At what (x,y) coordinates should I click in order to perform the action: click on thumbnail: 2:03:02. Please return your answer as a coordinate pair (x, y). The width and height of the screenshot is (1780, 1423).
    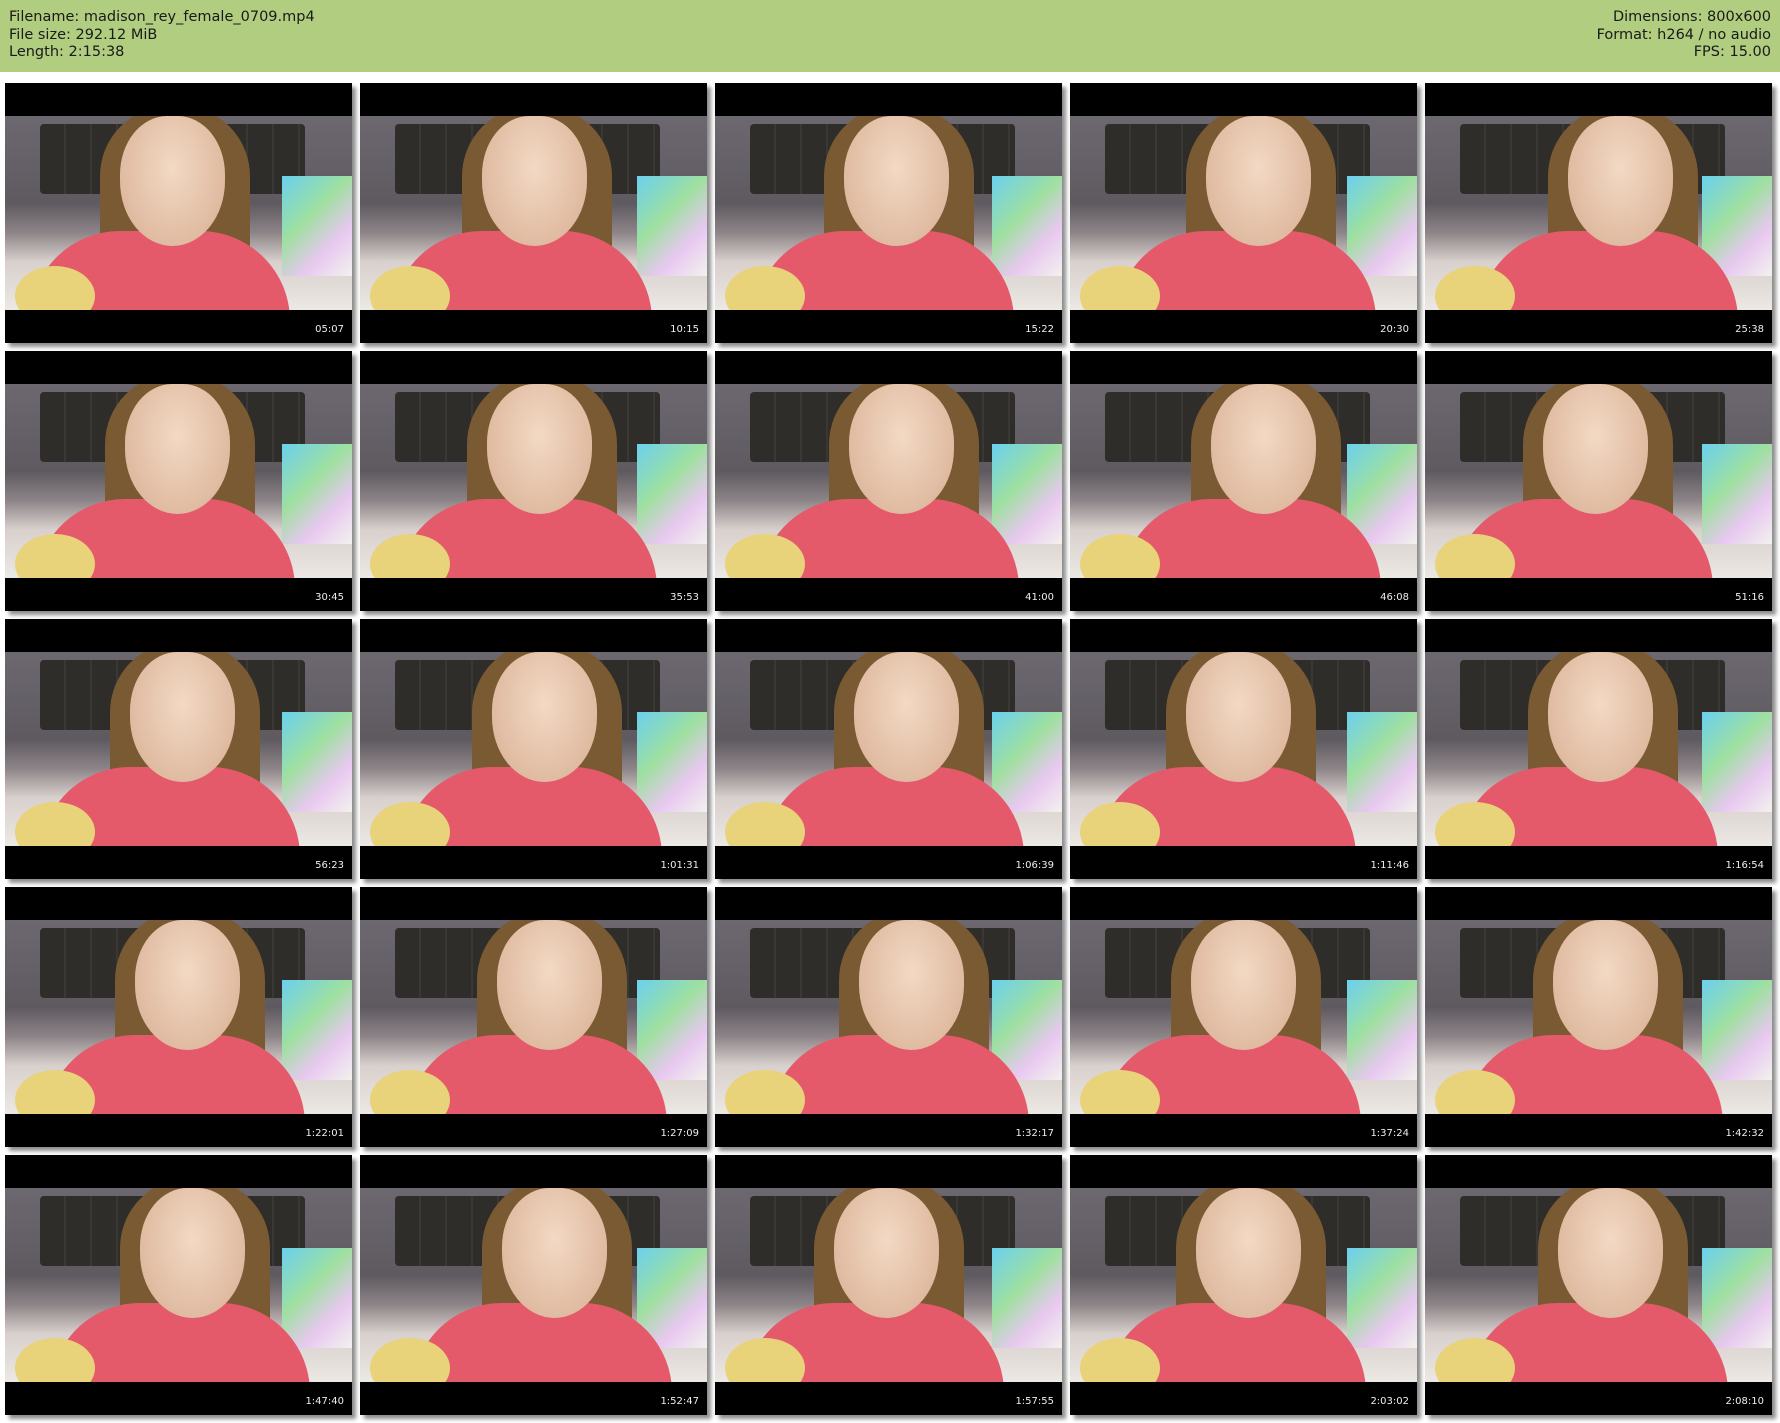
    Looking at the image, I should click on (1243, 1285).